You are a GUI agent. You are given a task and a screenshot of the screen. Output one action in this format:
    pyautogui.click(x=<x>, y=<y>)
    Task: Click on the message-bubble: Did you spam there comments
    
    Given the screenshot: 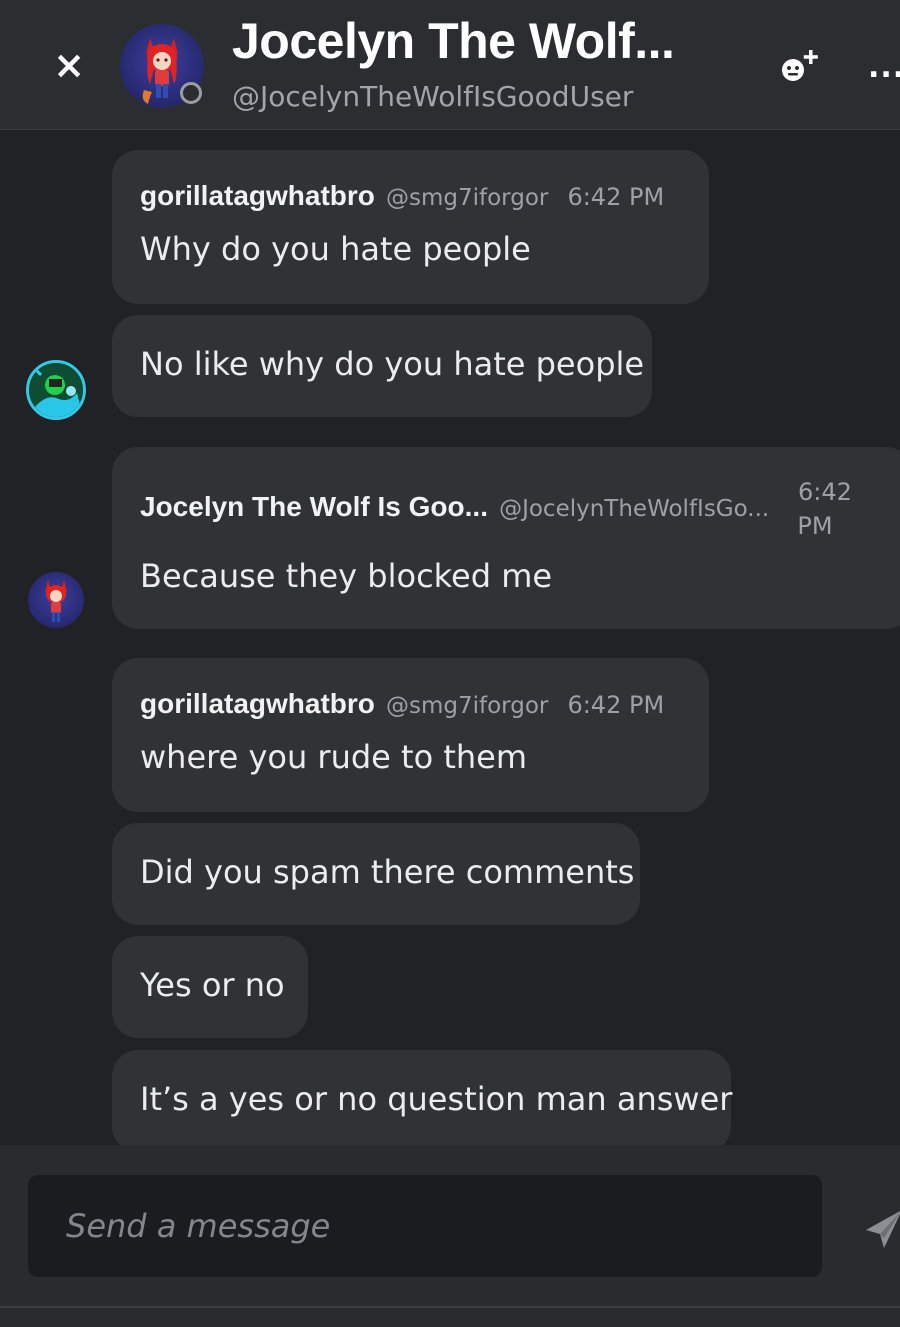 What is the action you would take?
    pyautogui.click(x=376, y=874)
    